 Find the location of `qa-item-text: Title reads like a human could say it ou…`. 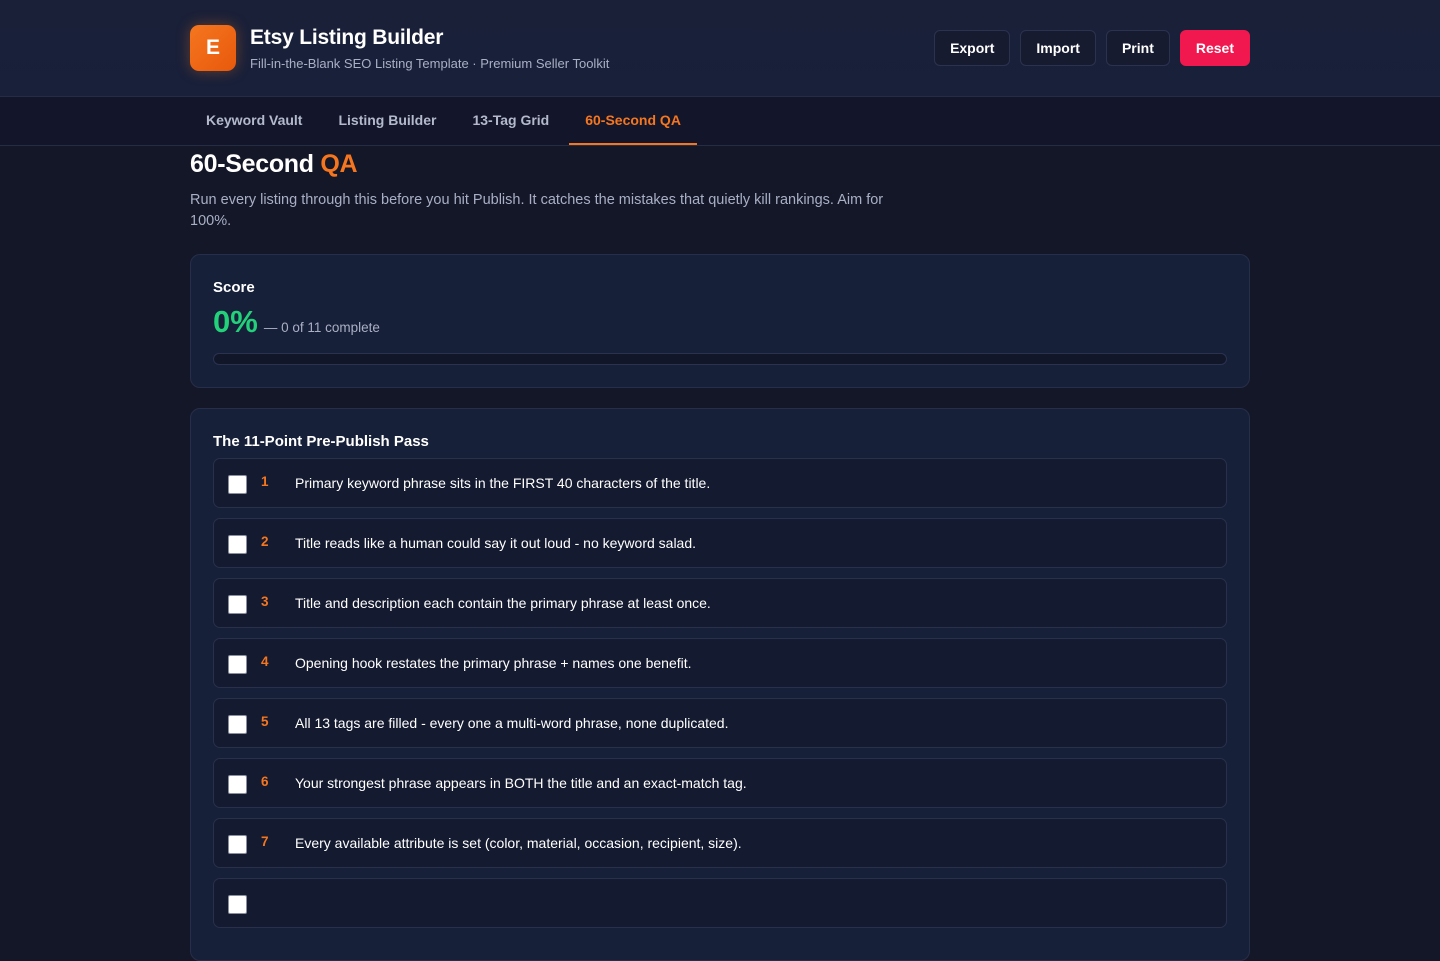

qa-item-text: Title reads like a human could say it ou… is located at coordinates (496, 543).